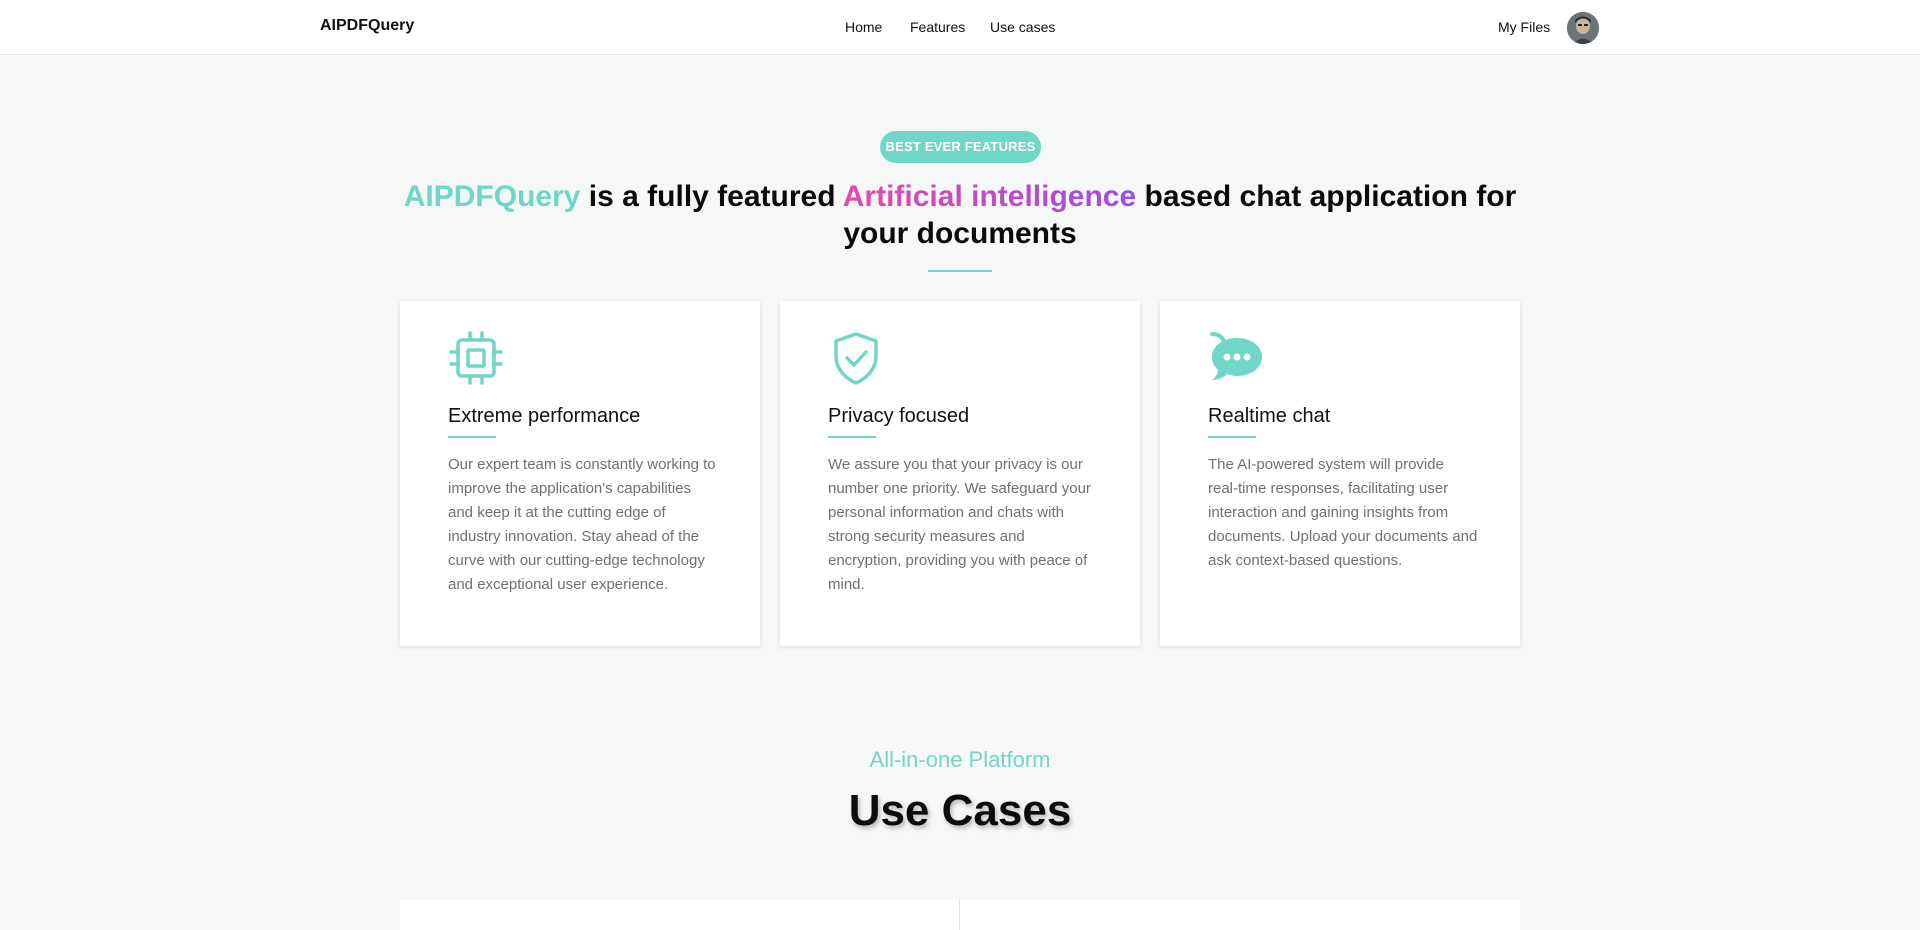  I want to click on feature-title: Extreme performance, so click(544, 416).